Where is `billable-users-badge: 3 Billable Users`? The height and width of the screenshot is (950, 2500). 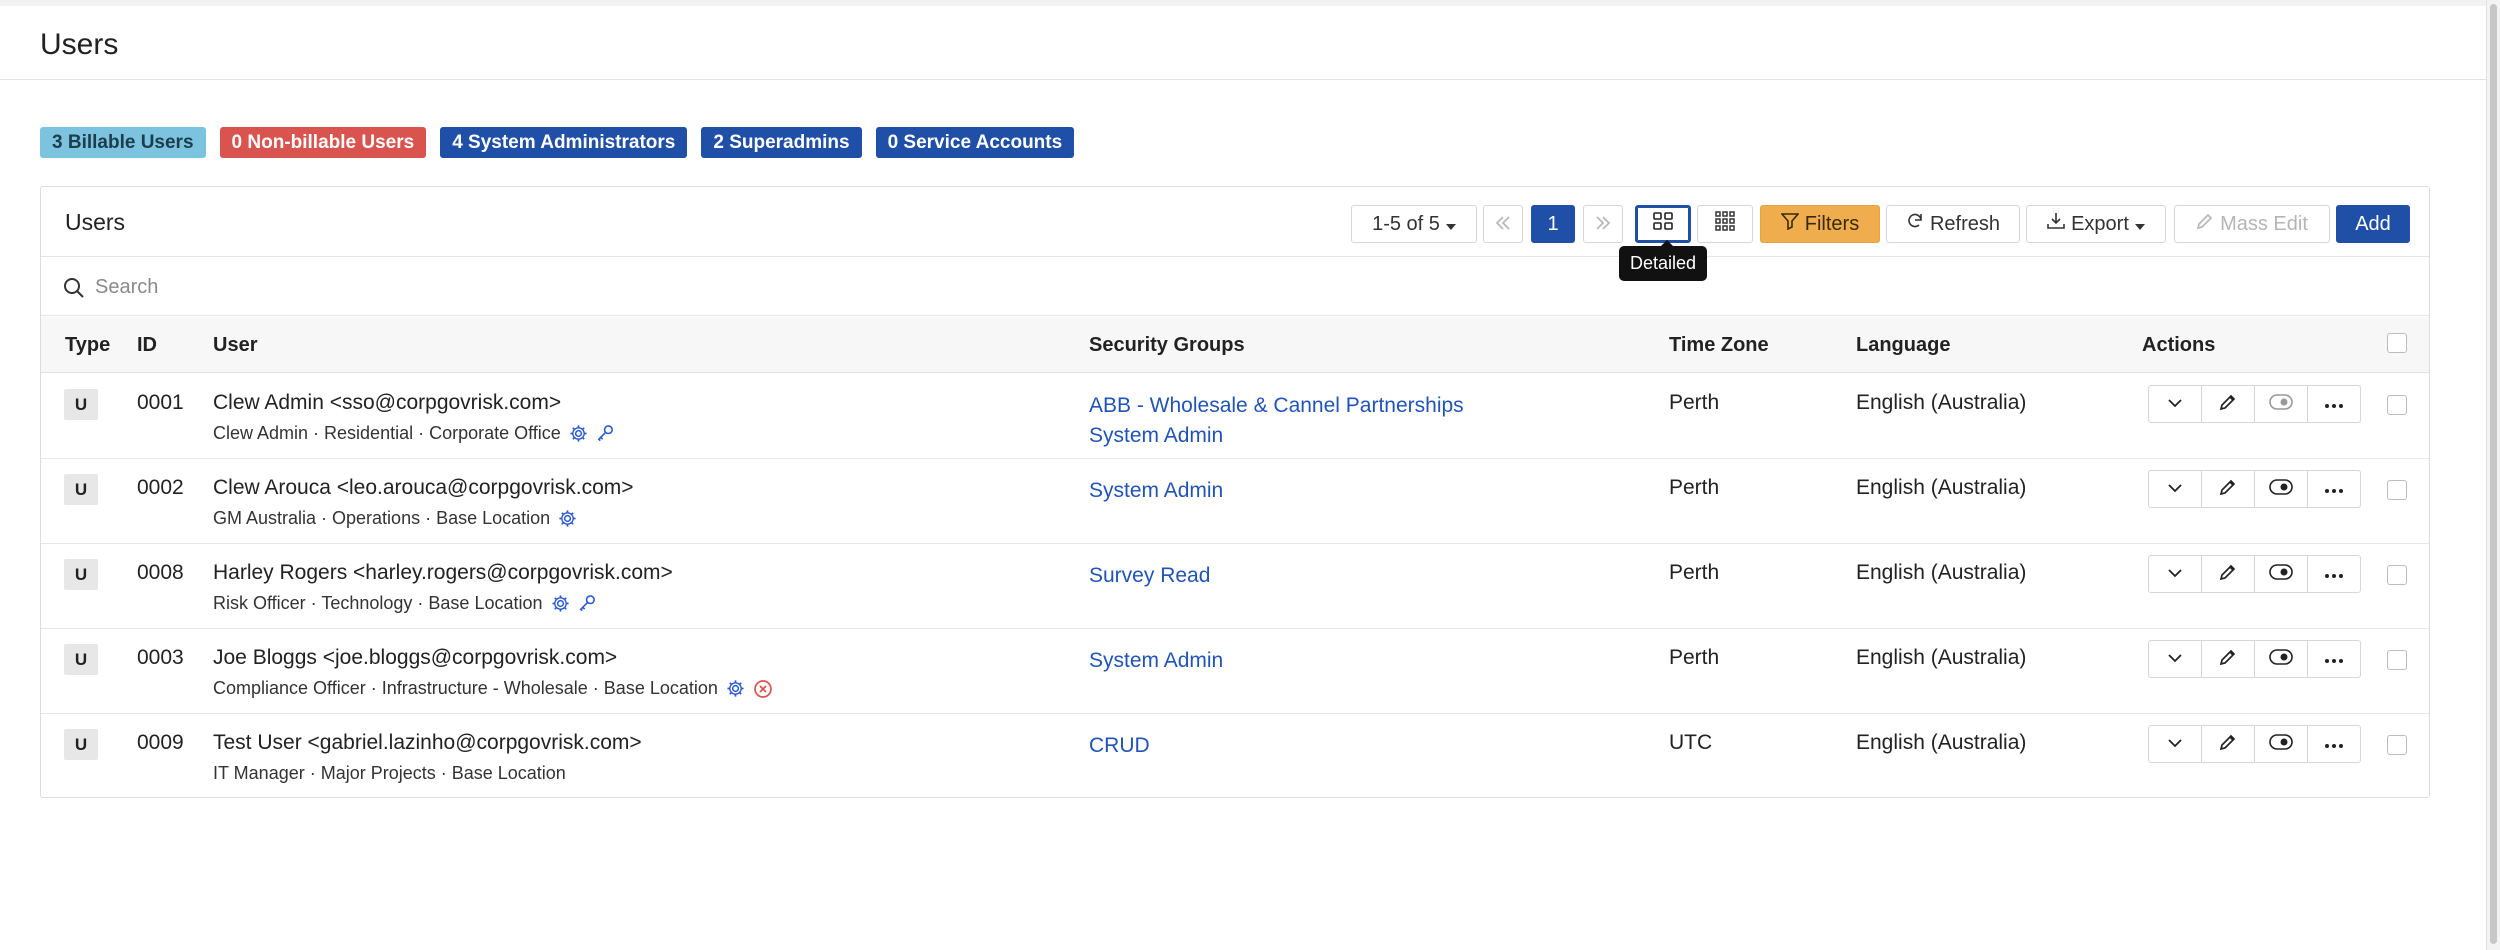
billable-users-badge: 3 Billable Users is located at coordinates (123, 142).